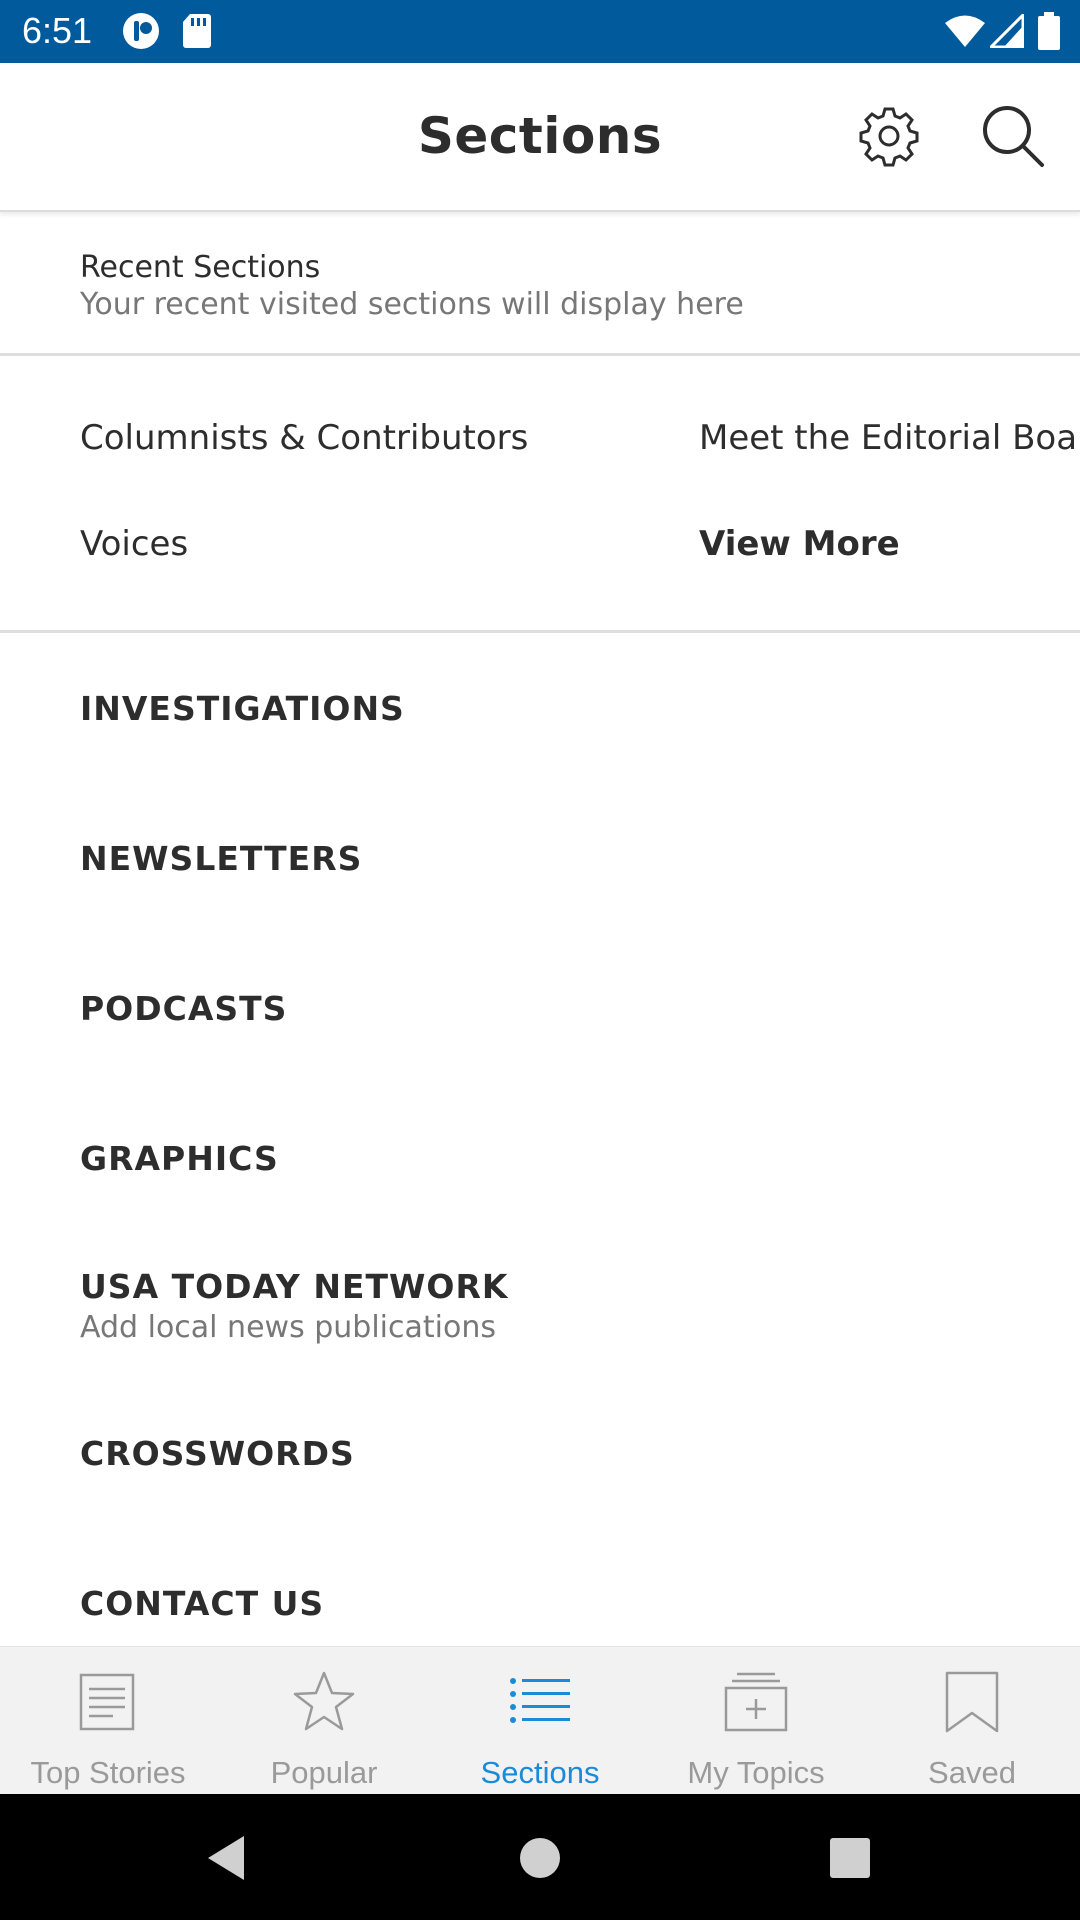  What do you see at coordinates (540, 137) in the screenshot?
I see `app-header: Sections` at bounding box center [540, 137].